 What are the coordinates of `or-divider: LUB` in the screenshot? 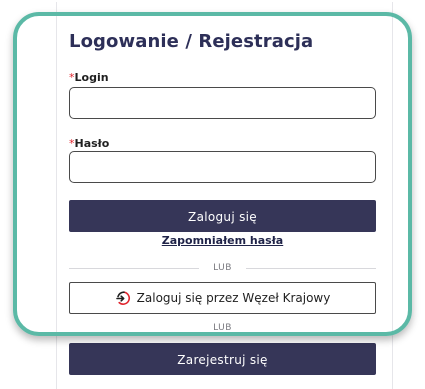 It's located at (222, 268).